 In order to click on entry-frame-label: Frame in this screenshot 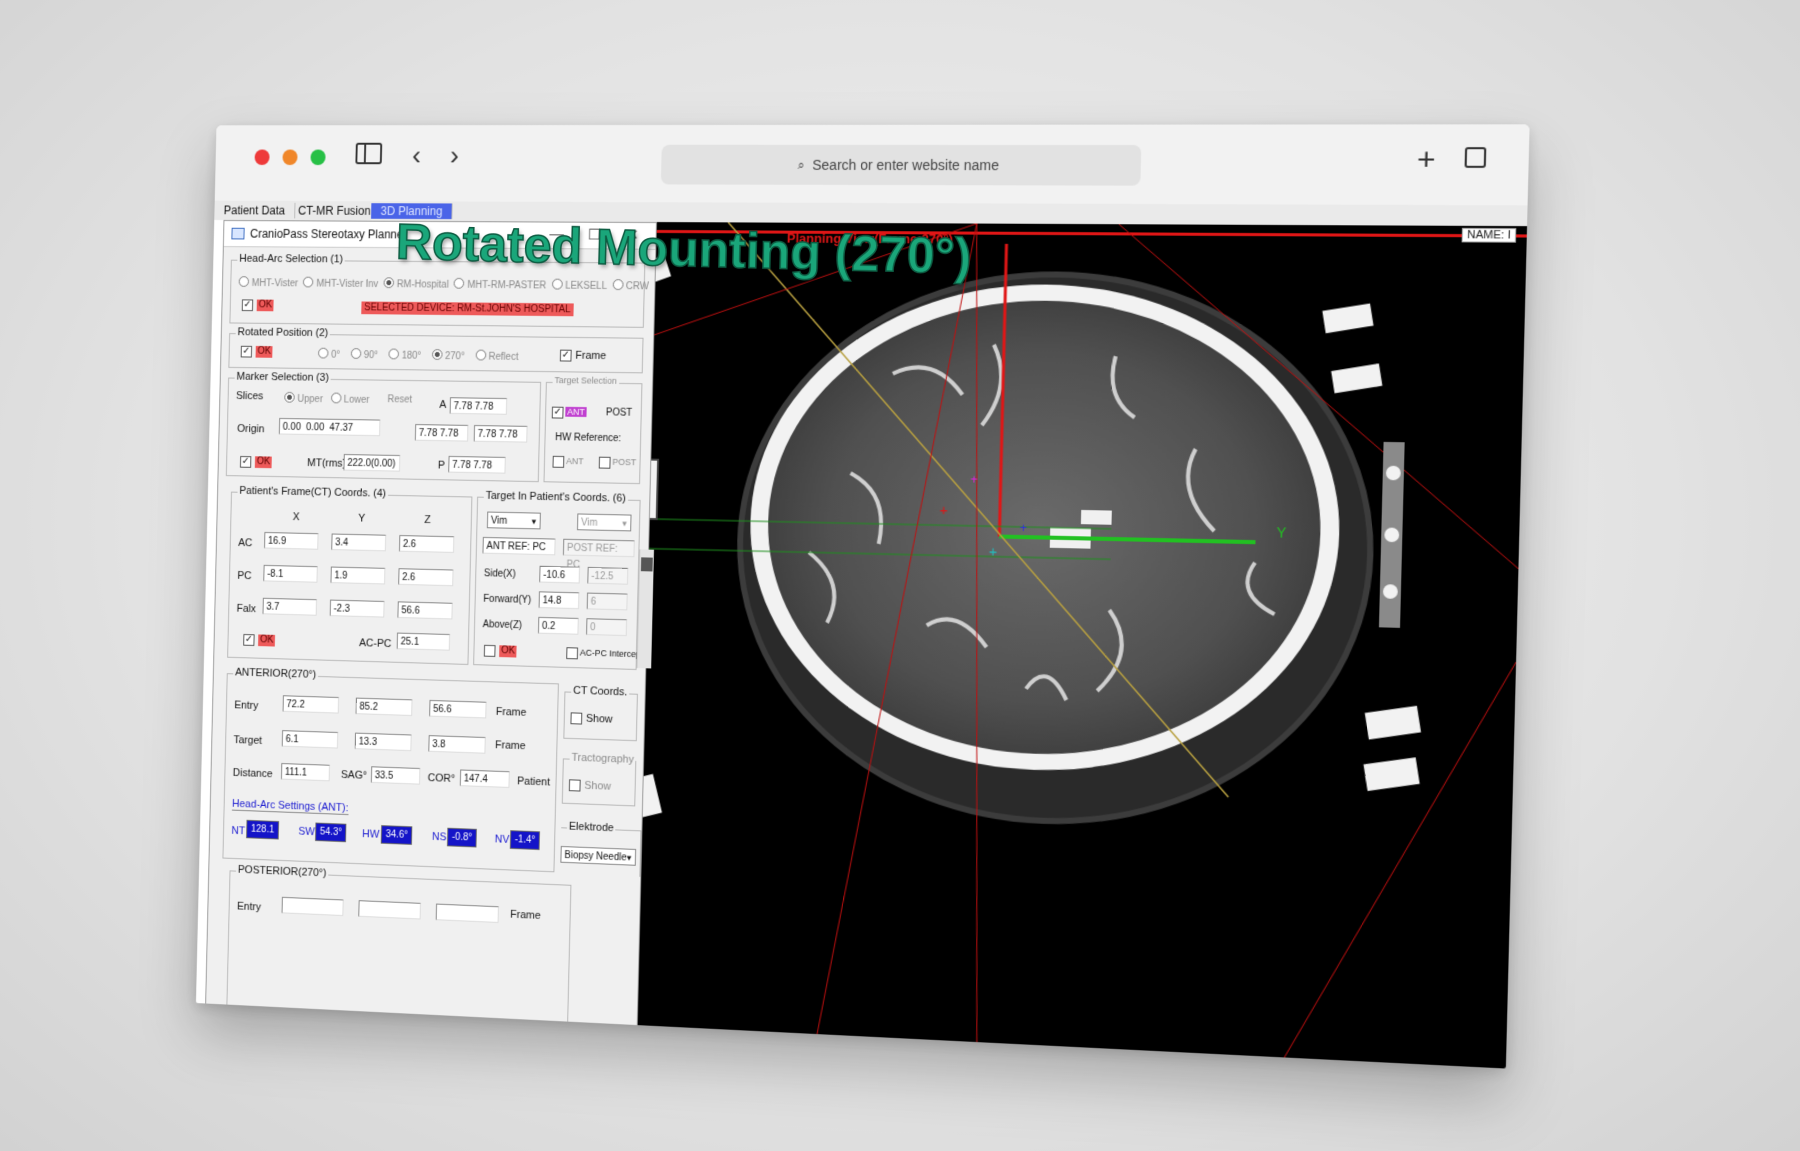, I will do `click(511, 712)`.